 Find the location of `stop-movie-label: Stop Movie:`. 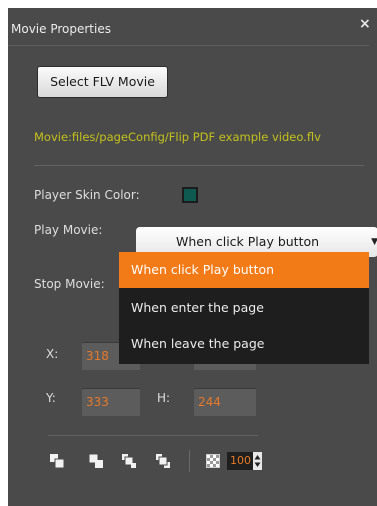

stop-movie-label: Stop Movie: is located at coordinates (69, 284).